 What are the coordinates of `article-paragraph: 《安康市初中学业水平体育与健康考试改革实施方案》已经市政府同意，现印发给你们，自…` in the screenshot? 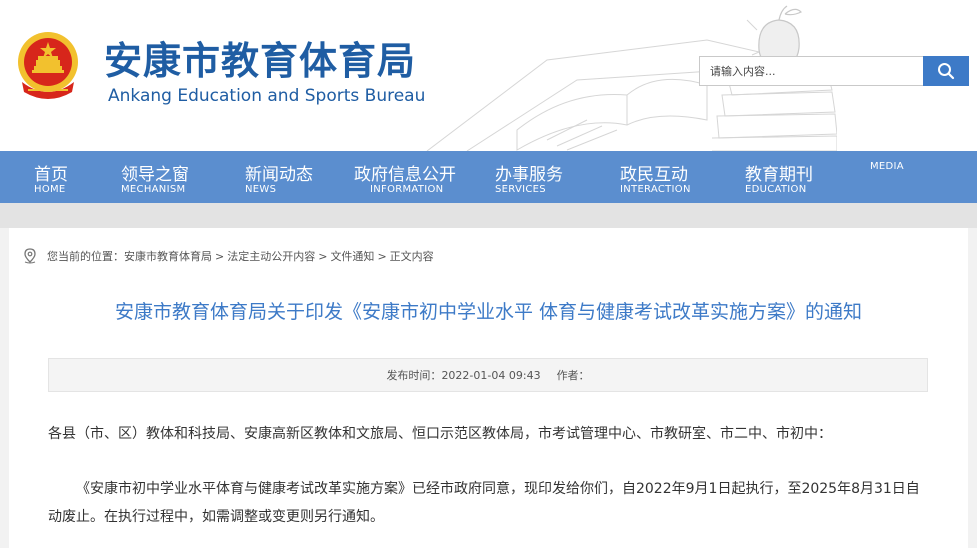 It's located at (484, 503).